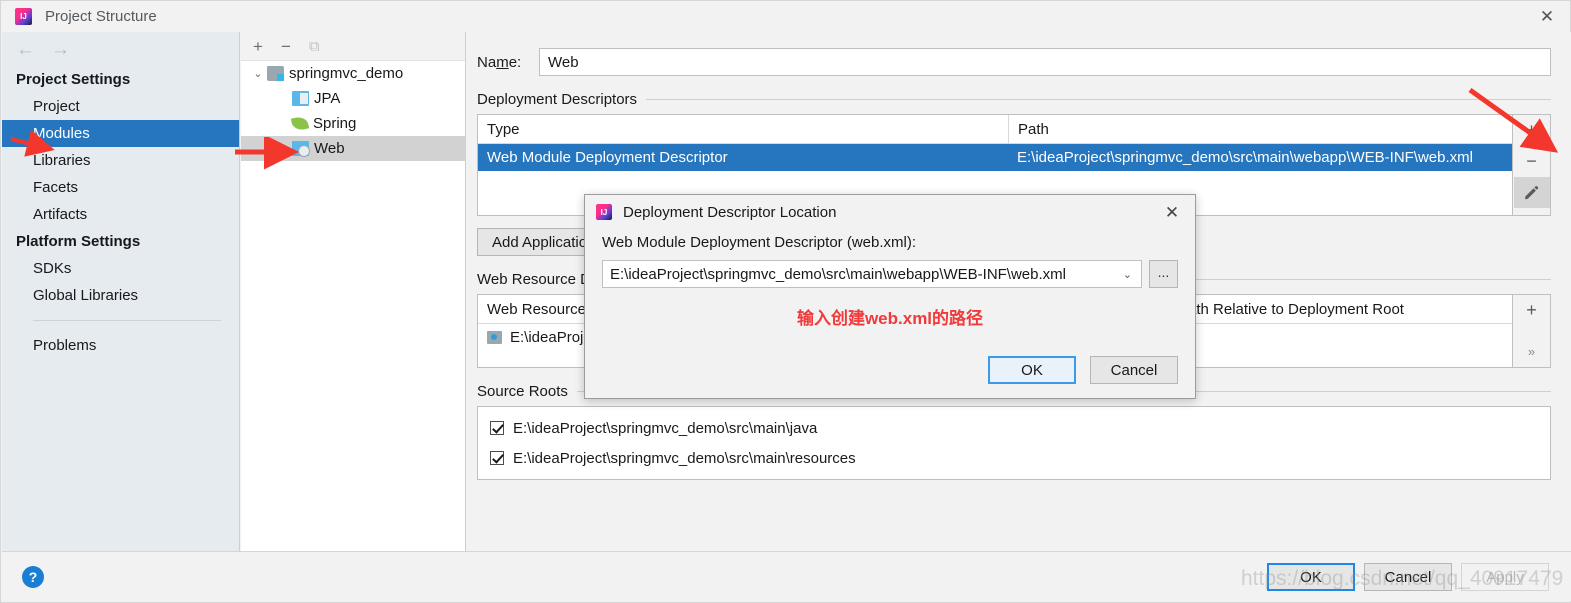 The width and height of the screenshot is (1571, 603). I want to click on copy-module-icon: ⧉, so click(314, 46).